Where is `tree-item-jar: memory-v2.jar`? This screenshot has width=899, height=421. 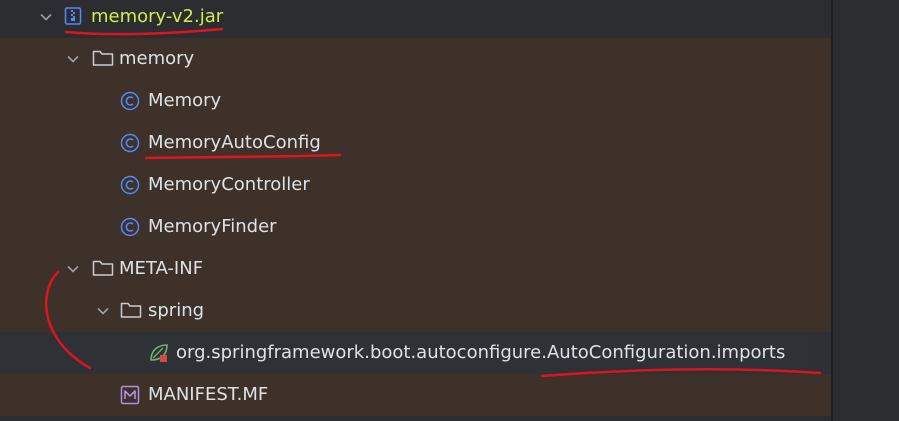
tree-item-jar: memory-v2.jar is located at coordinates (415, 19).